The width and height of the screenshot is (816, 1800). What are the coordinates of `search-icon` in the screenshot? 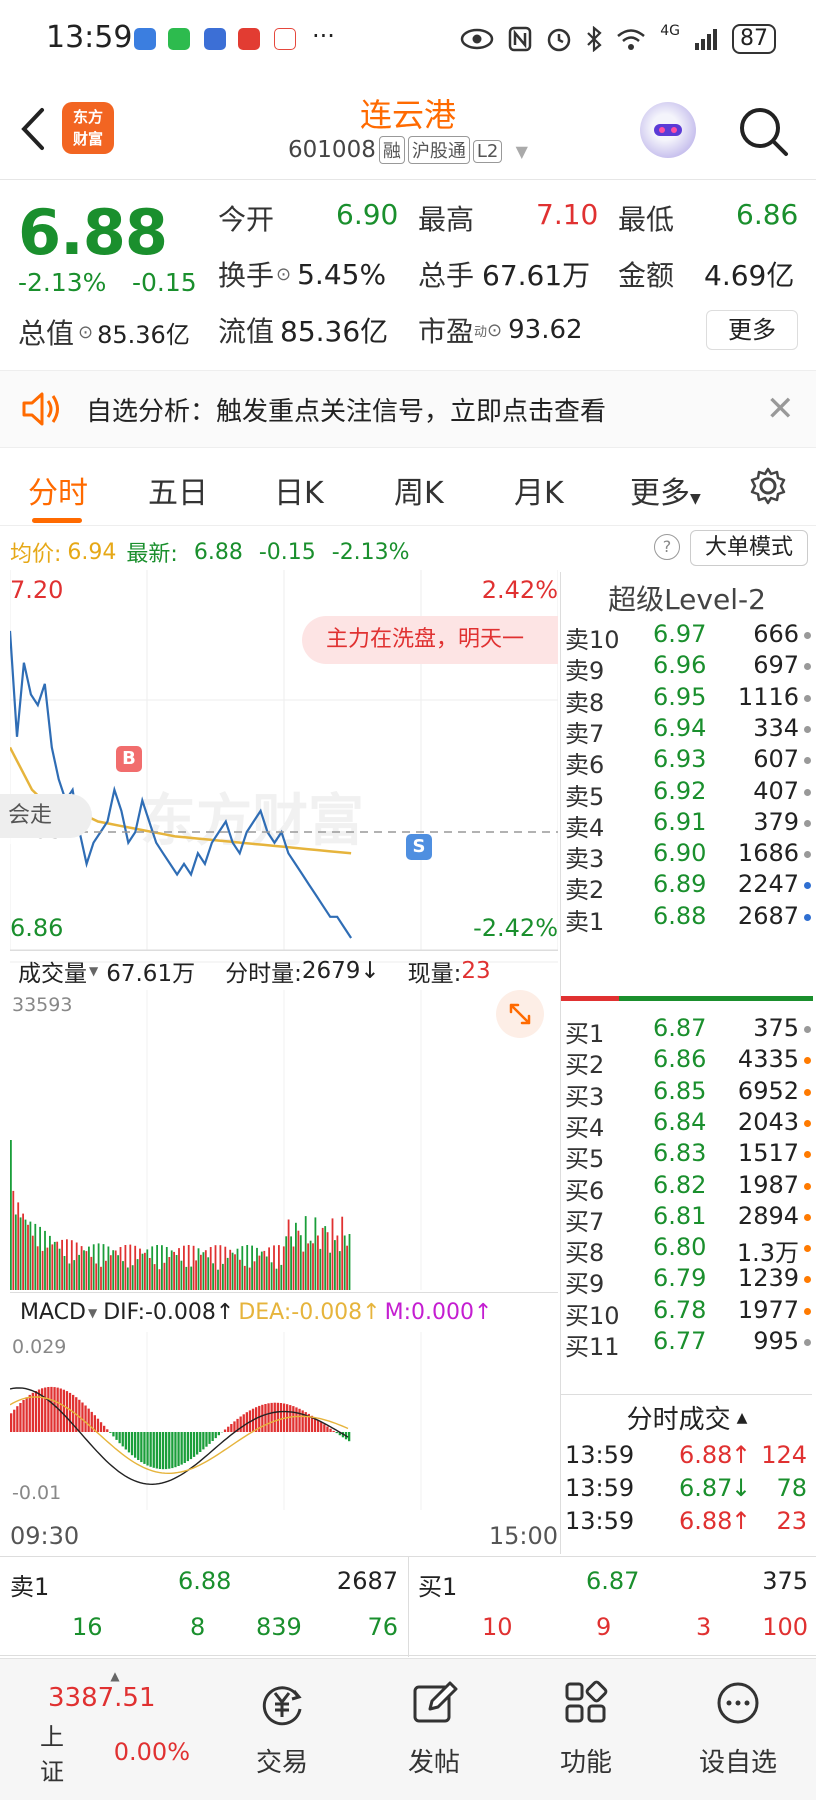 It's located at (764, 132).